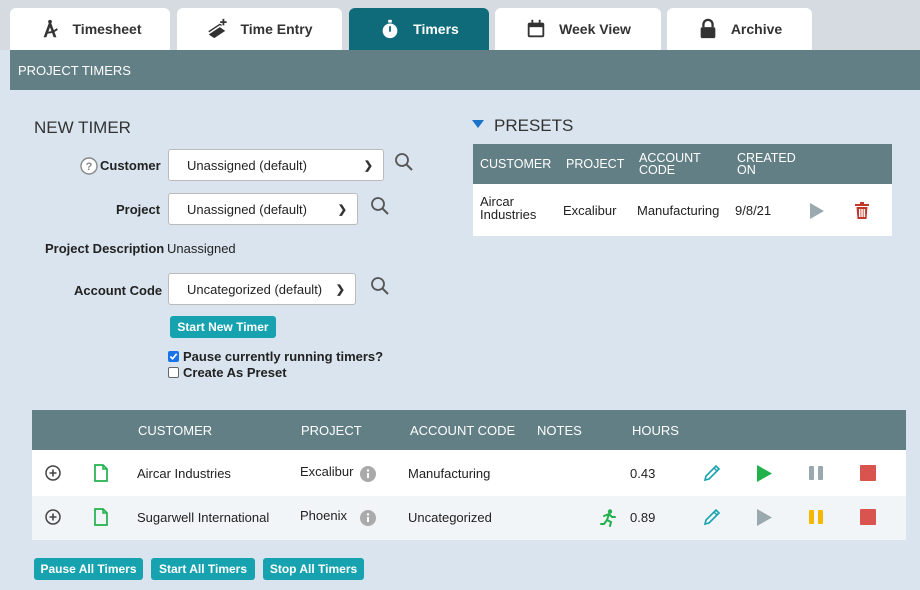 This screenshot has height=590, width=920. I want to click on account-code-select: Uncategorized (default) ❯, so click(262, 289).